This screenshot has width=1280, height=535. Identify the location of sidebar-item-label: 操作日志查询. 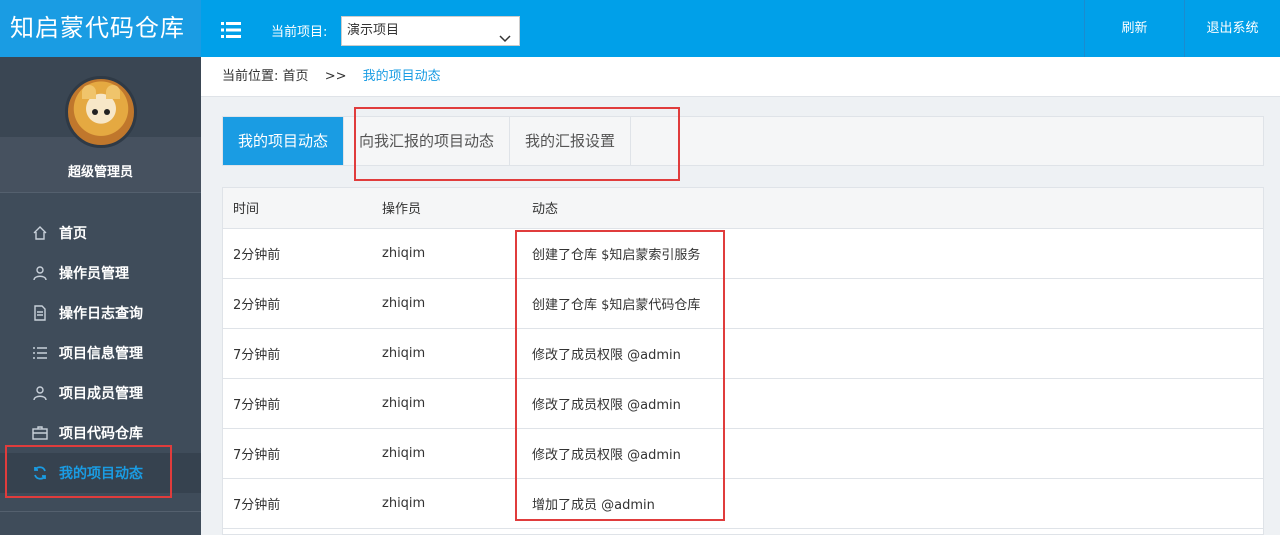
(101, 314).